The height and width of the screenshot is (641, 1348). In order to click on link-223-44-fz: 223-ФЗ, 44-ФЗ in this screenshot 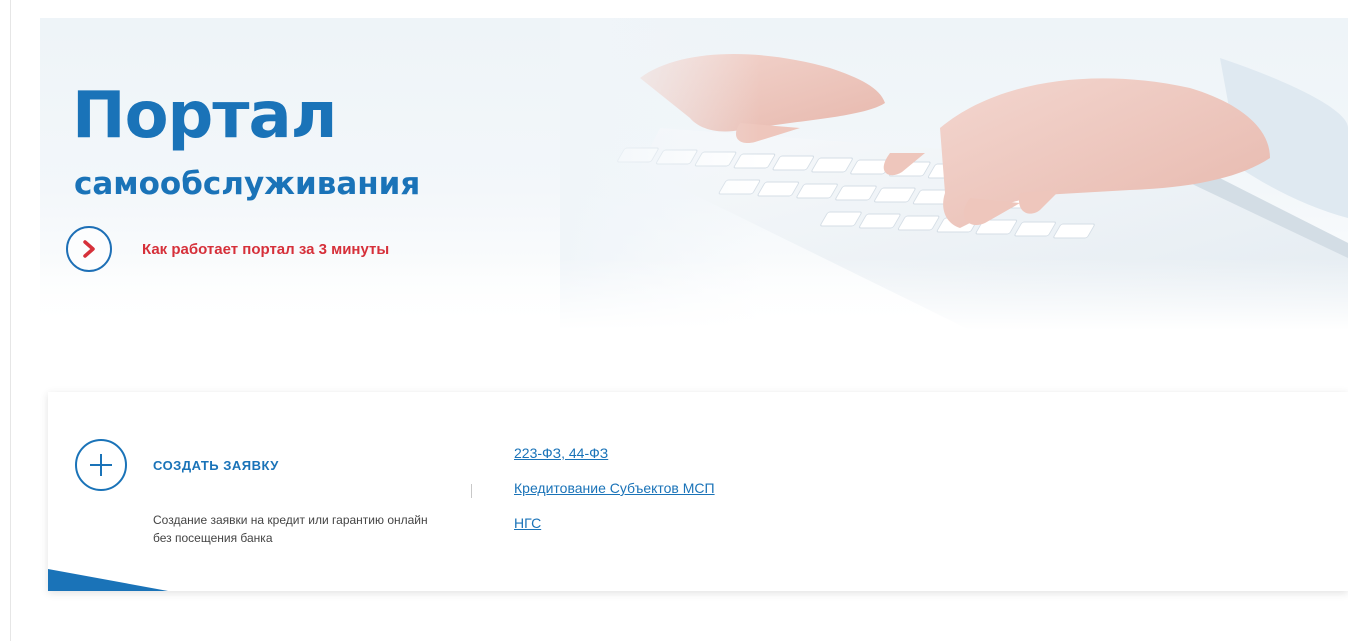, I will do `click(614, 453)`.